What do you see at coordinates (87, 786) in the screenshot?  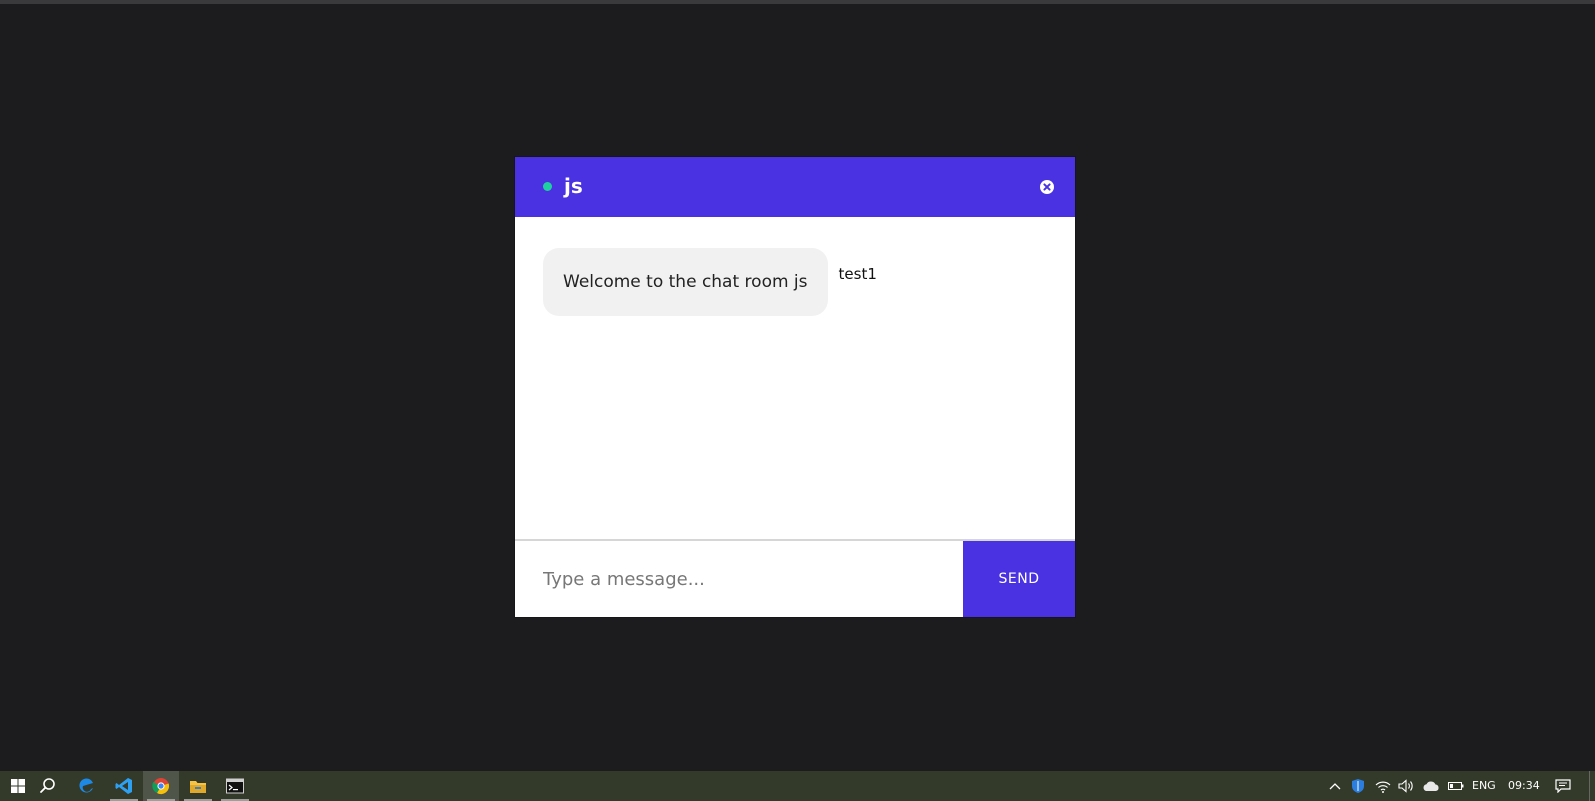 I see `edge-icon` at bounding box center [87, 786].